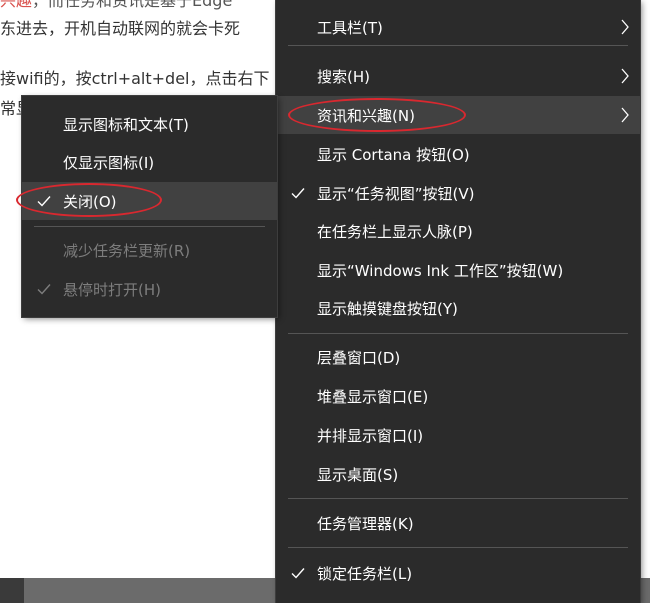  Describe the element at coordinates (12, 590) in the screenshot. I see `taskbar-start-area` at that location.